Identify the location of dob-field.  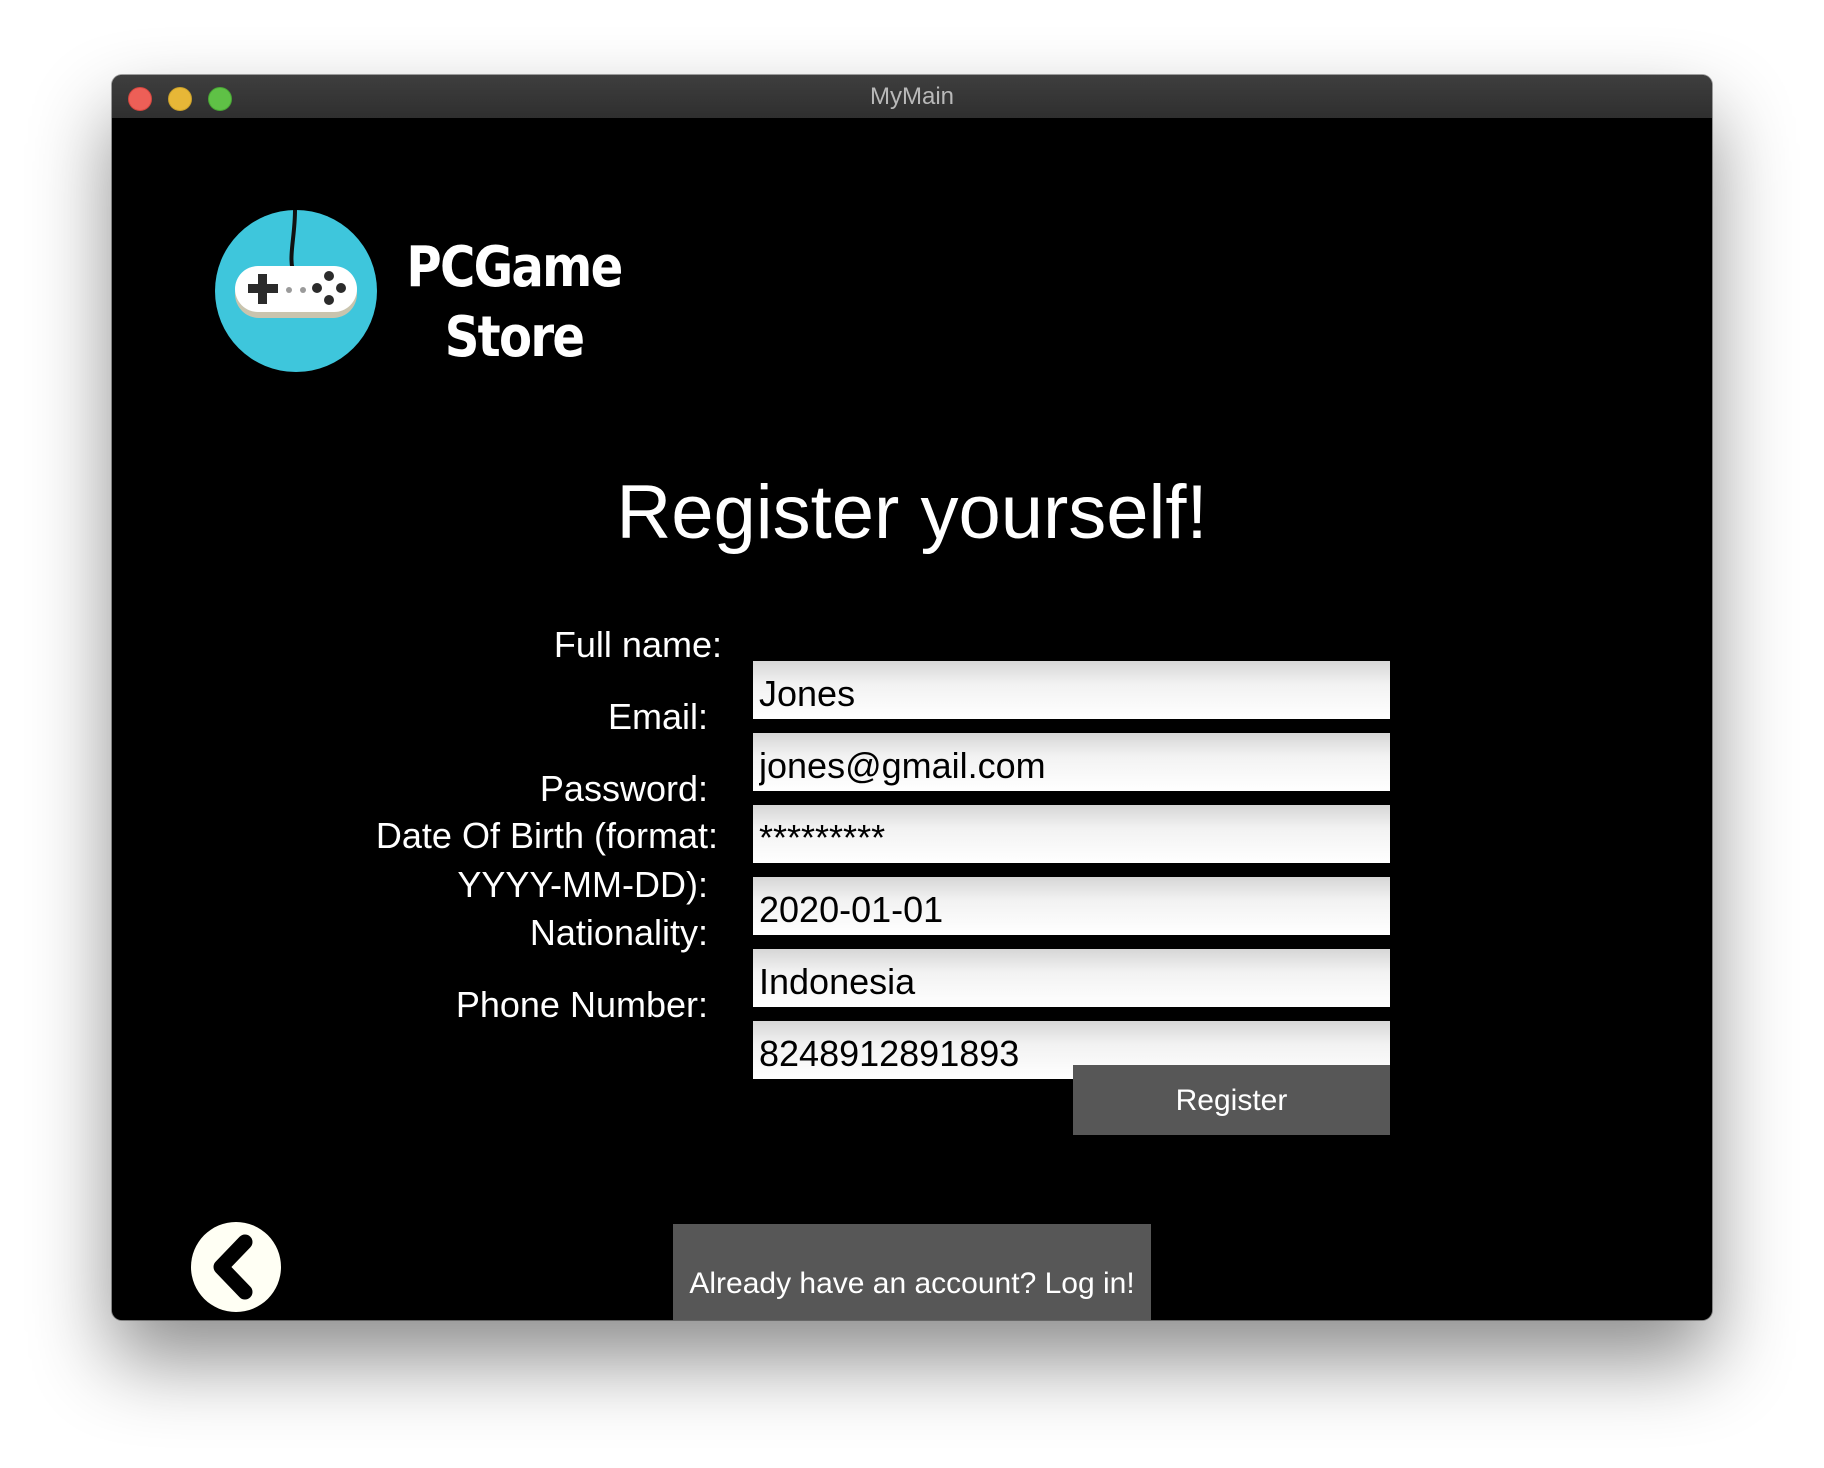
(1071, 906).